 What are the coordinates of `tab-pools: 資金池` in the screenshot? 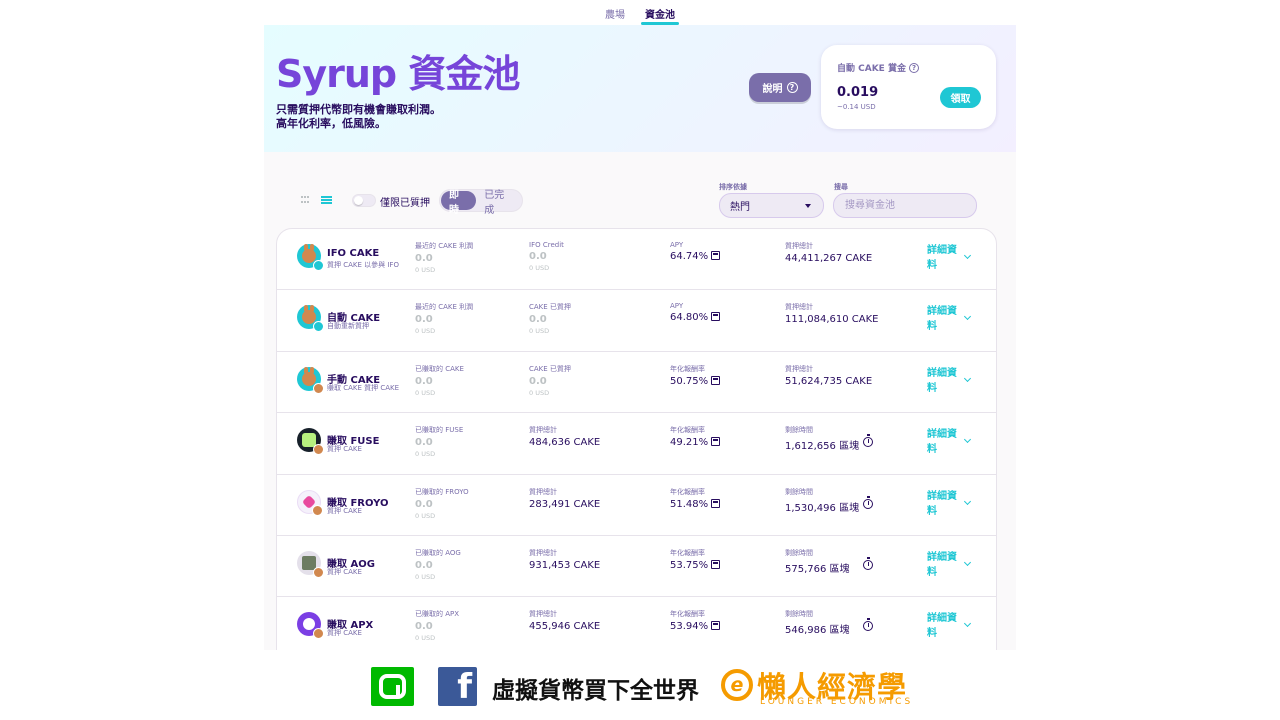 It's located at (660, 15).